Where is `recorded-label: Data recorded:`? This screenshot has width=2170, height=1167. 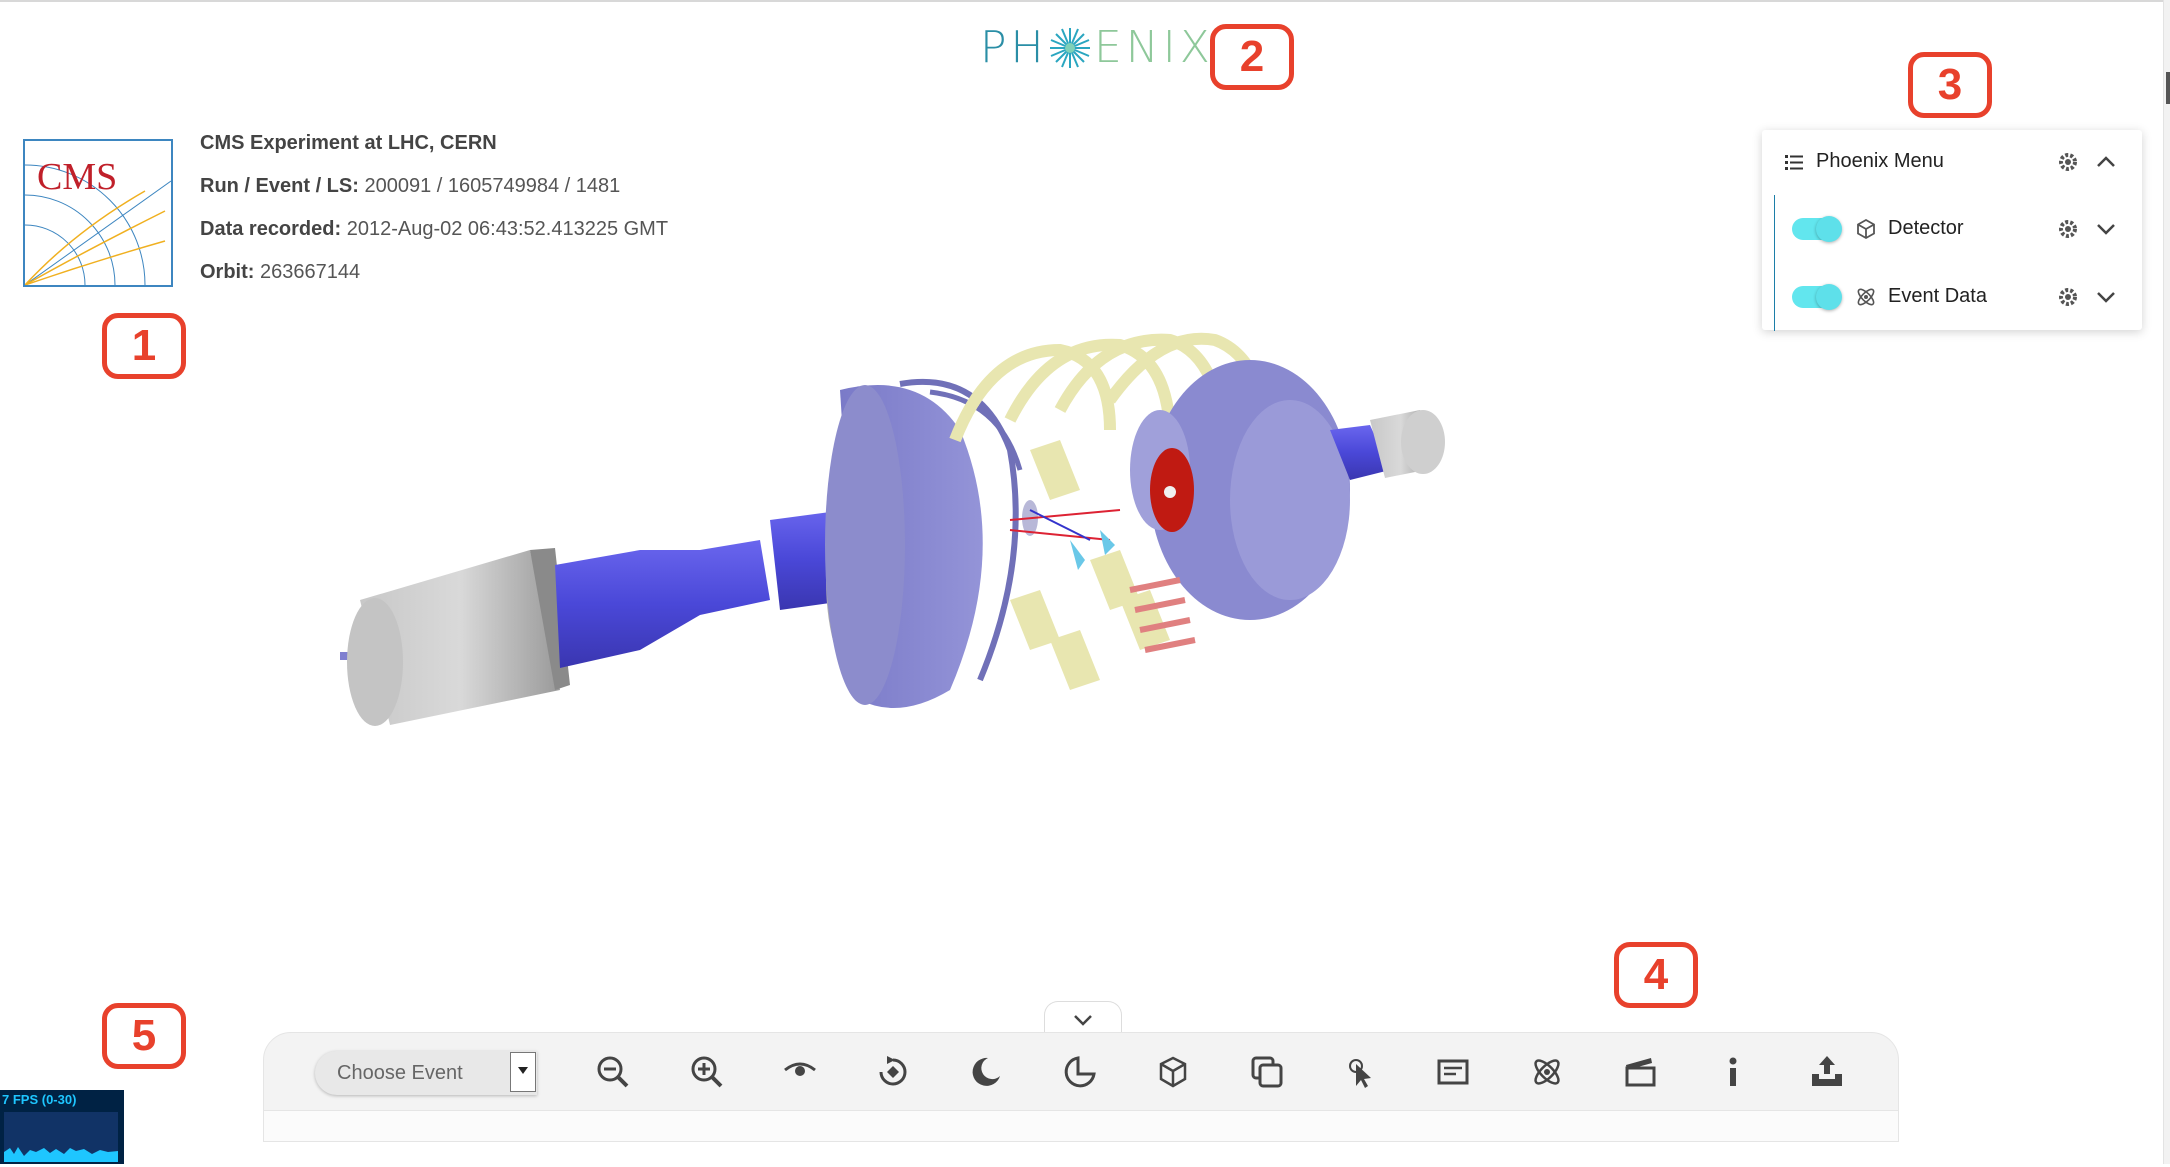
recorded-label: Data recorded: is located at coordinates (271, 229).